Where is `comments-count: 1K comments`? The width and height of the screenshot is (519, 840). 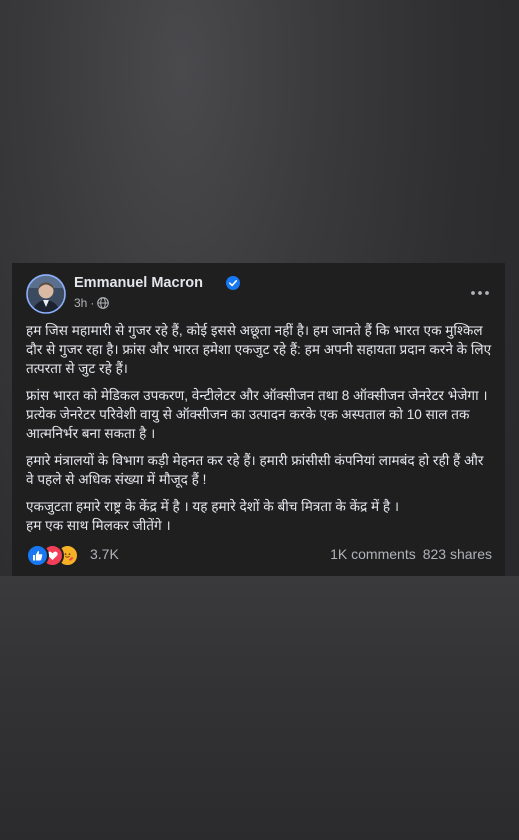
comments-count: 1K comments is located at coordinates (373, 554).